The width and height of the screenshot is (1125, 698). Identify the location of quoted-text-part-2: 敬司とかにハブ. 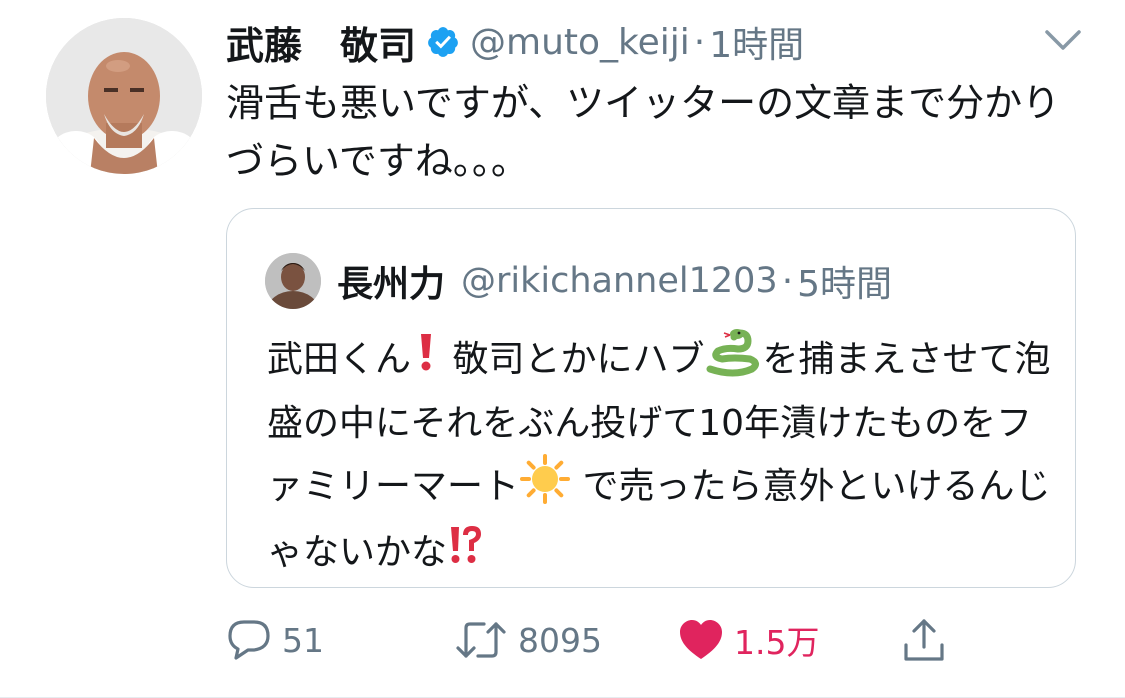
(573, 359).